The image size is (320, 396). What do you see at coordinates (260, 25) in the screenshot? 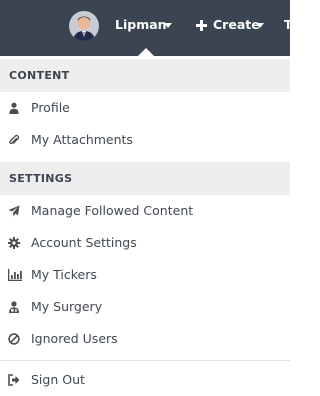
I see `create-menu-caret-down-icon` at bounding box center [260, 25].